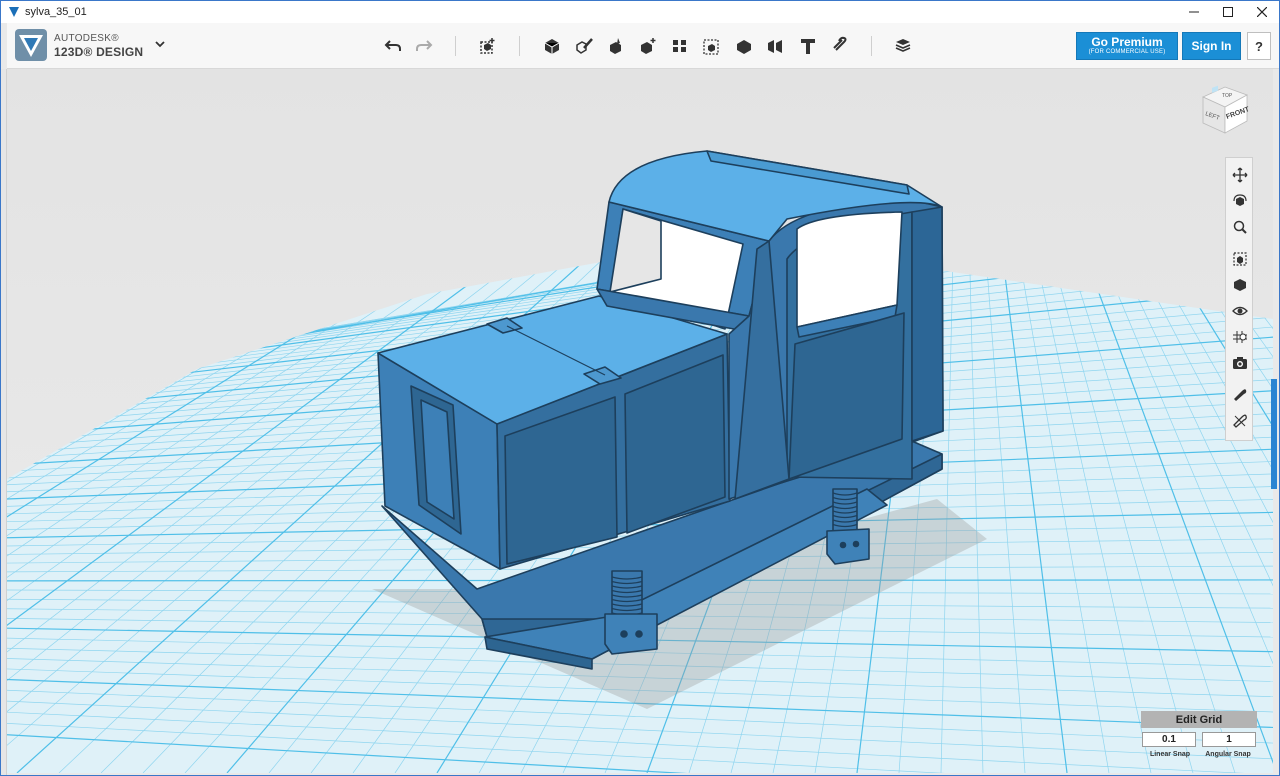  I want to click on go-premium-sublabel: (FOR COMMERCIAL USE), so click(1127, 52).